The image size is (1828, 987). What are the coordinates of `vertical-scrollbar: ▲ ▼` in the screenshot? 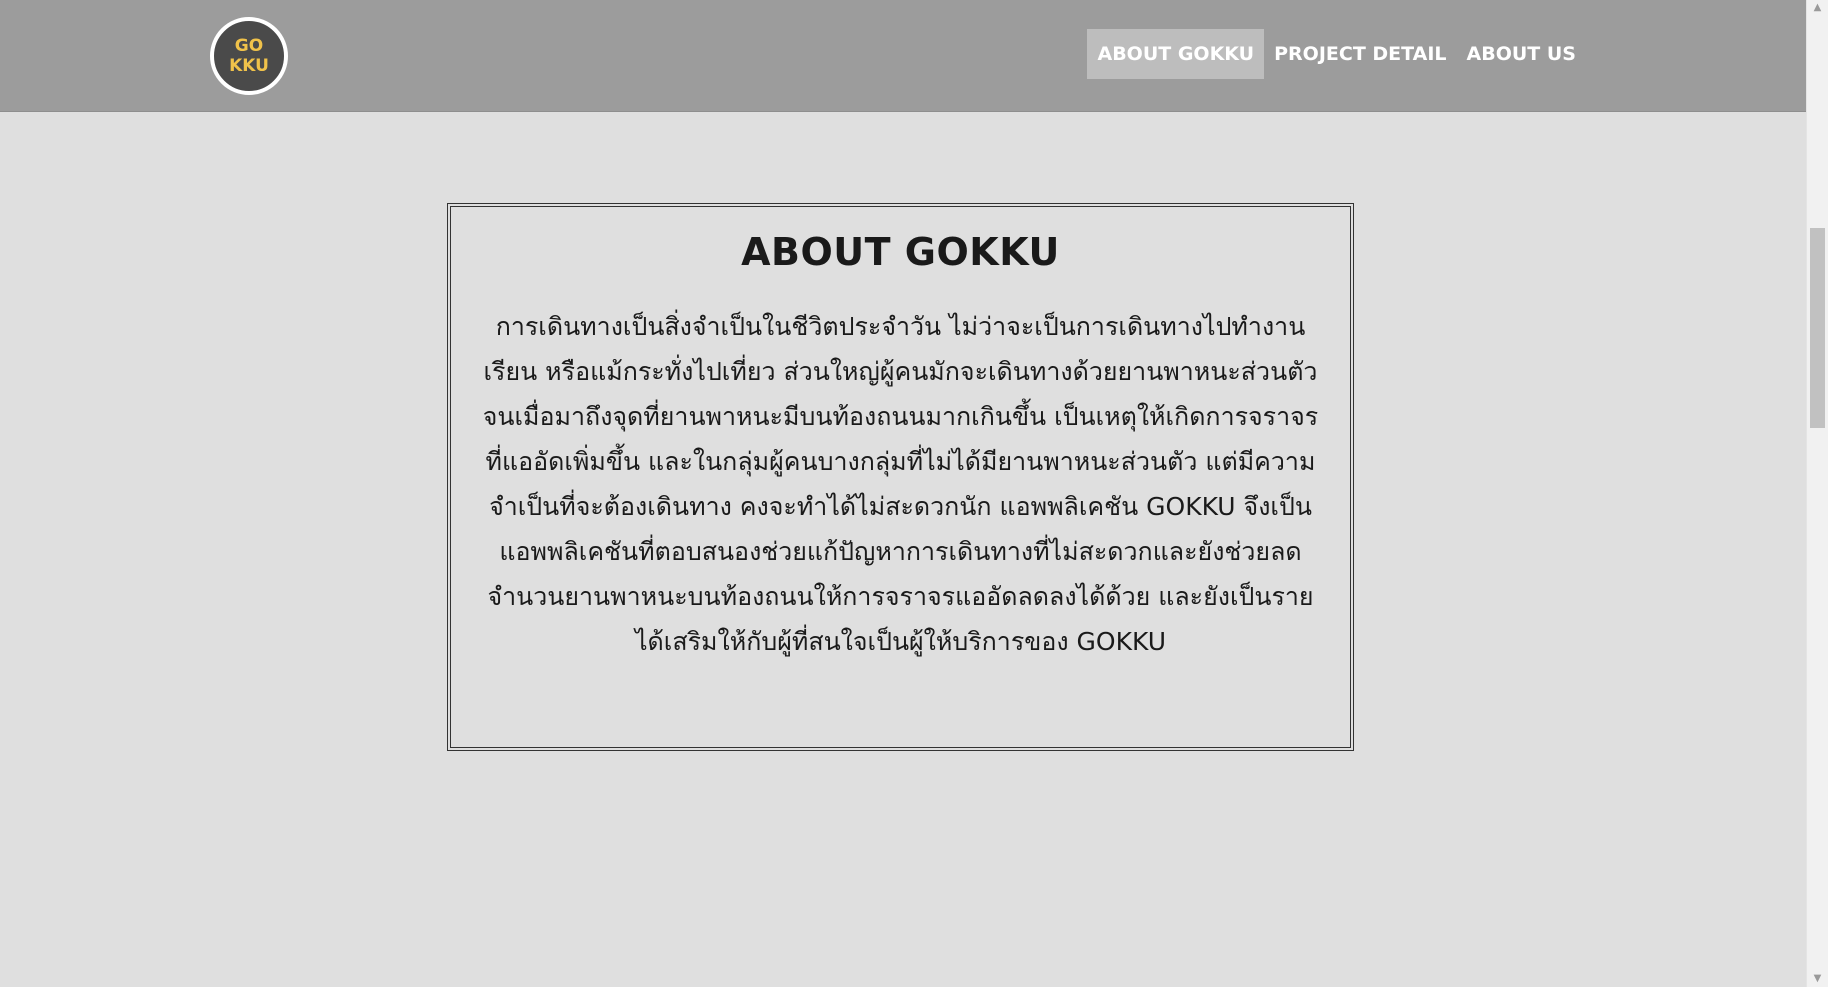 It's located at (1817, 493).